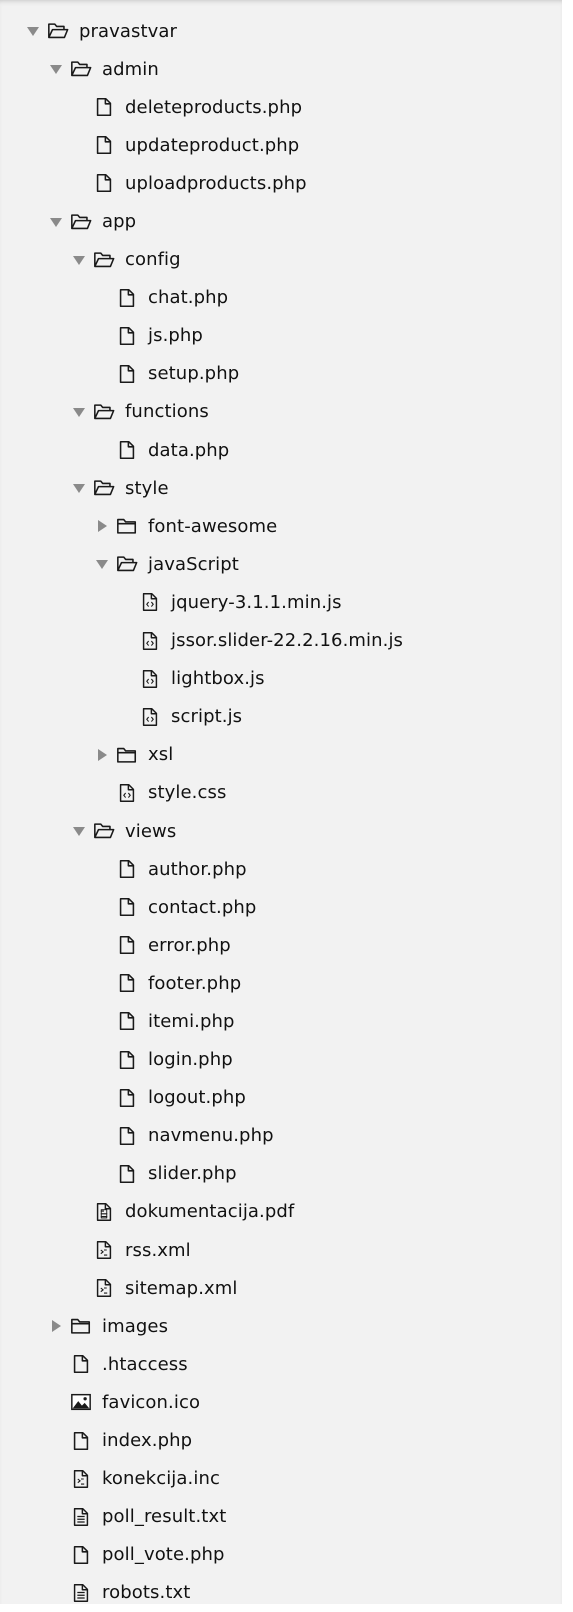 The image size is (573, 1612). Describe the element at coordinates (281, 374) in the screenshot. I see `tree-file-row: setup.php` at that location.